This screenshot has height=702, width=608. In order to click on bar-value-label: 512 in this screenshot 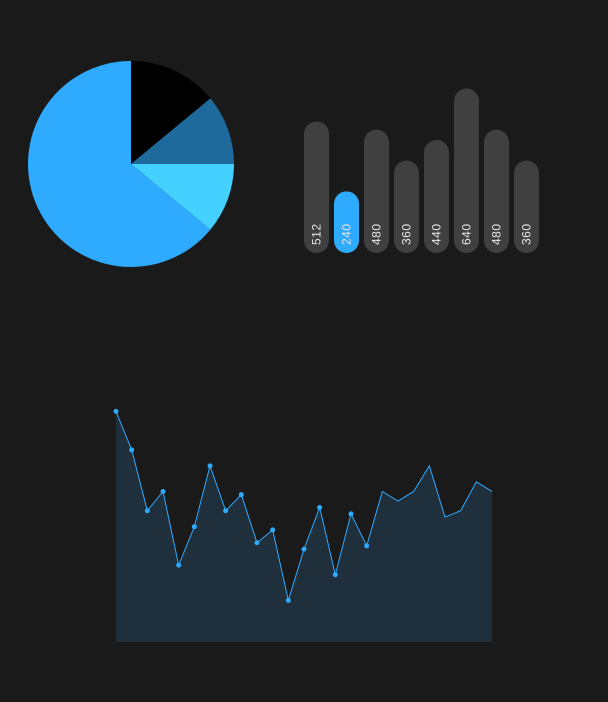, I will do `click(317, 234)`.